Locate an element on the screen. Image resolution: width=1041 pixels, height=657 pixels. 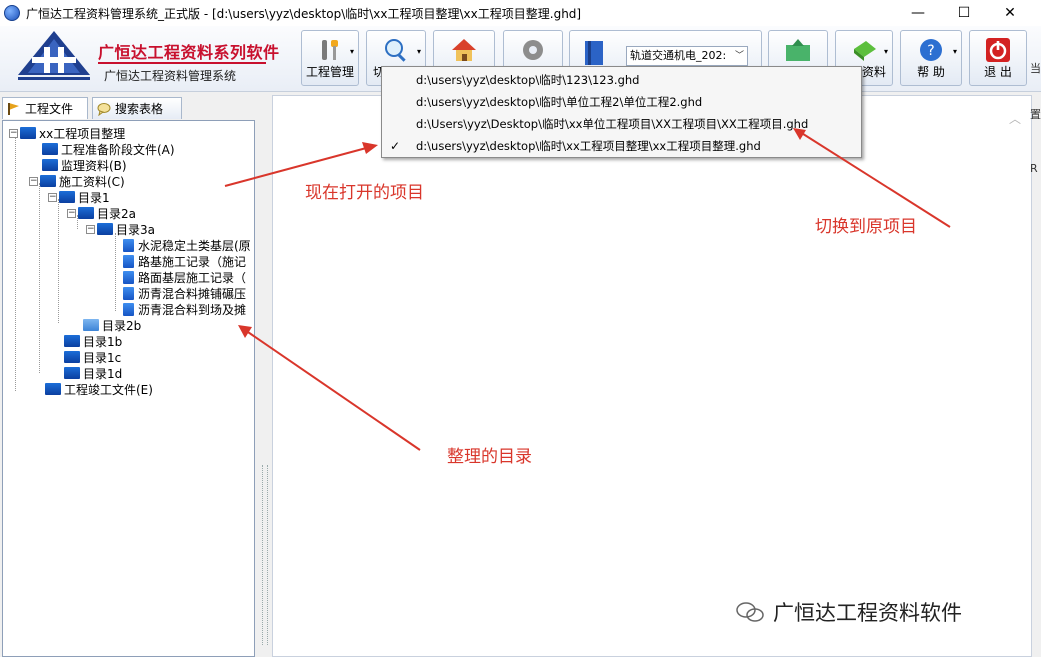
tree-node-construction: − 施工资料(C) is located at coordinates (77, 181).